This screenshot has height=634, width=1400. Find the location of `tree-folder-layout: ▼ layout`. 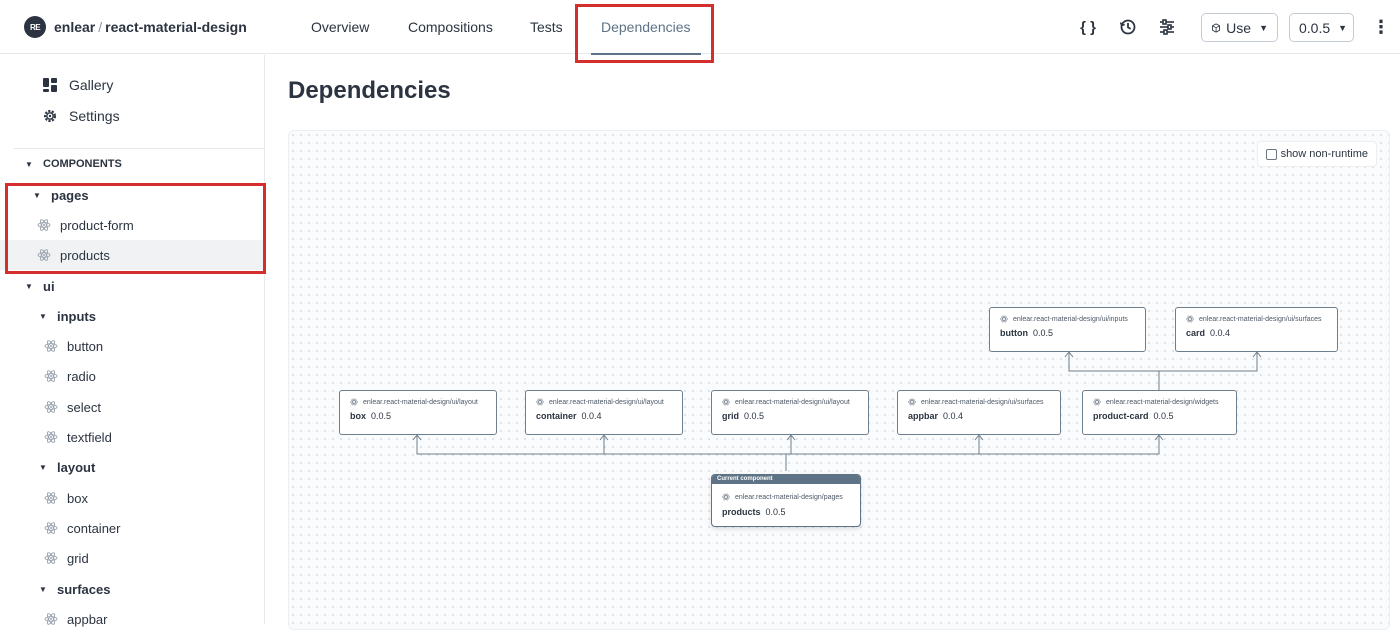

tree-folder-layout: ▼ layout is located at coordinates (132, 467).